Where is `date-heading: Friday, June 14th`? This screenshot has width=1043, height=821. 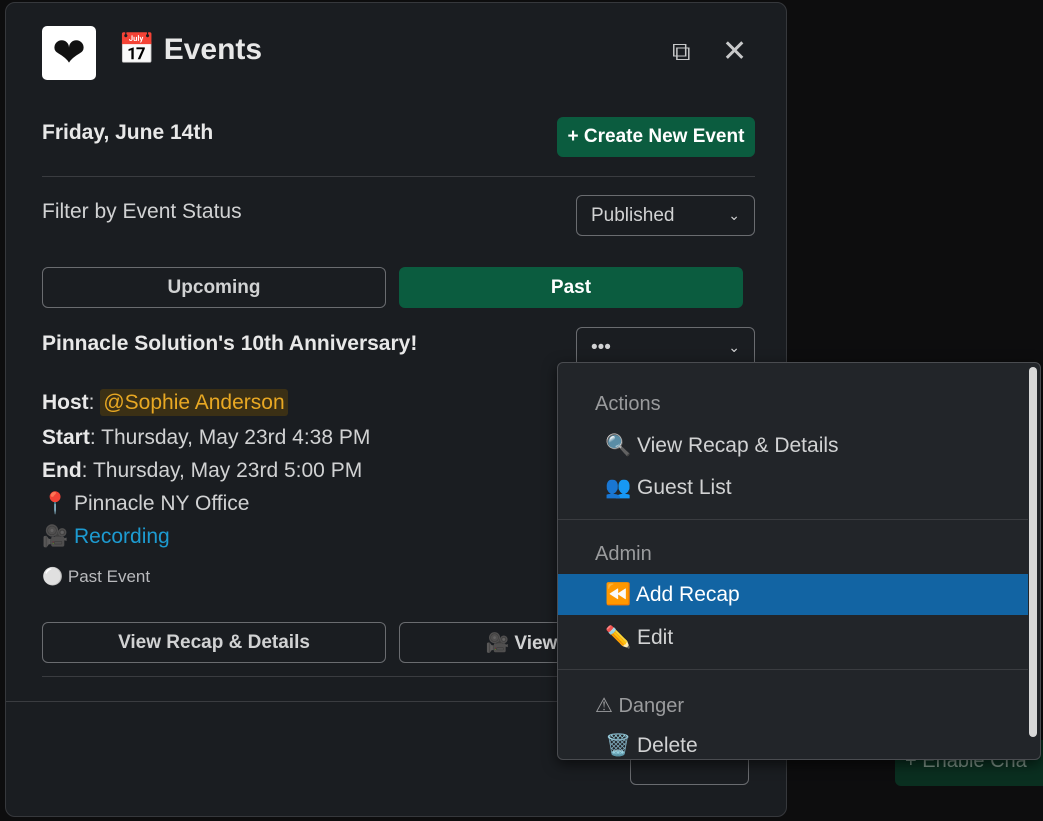 date-heading: Friday, June 14th is located at coordinates (128, 132).